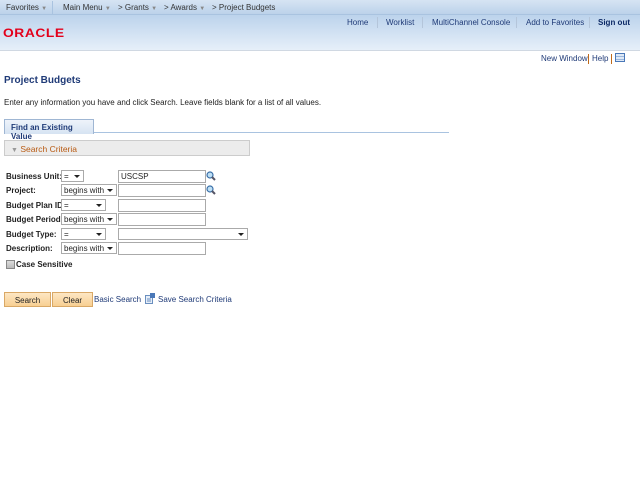 Image resolution: width=640 pixels, height=480 pixels. Describe the element at coordinates (600, 58) in the screenshot. I see `help-link: Help` at that location.